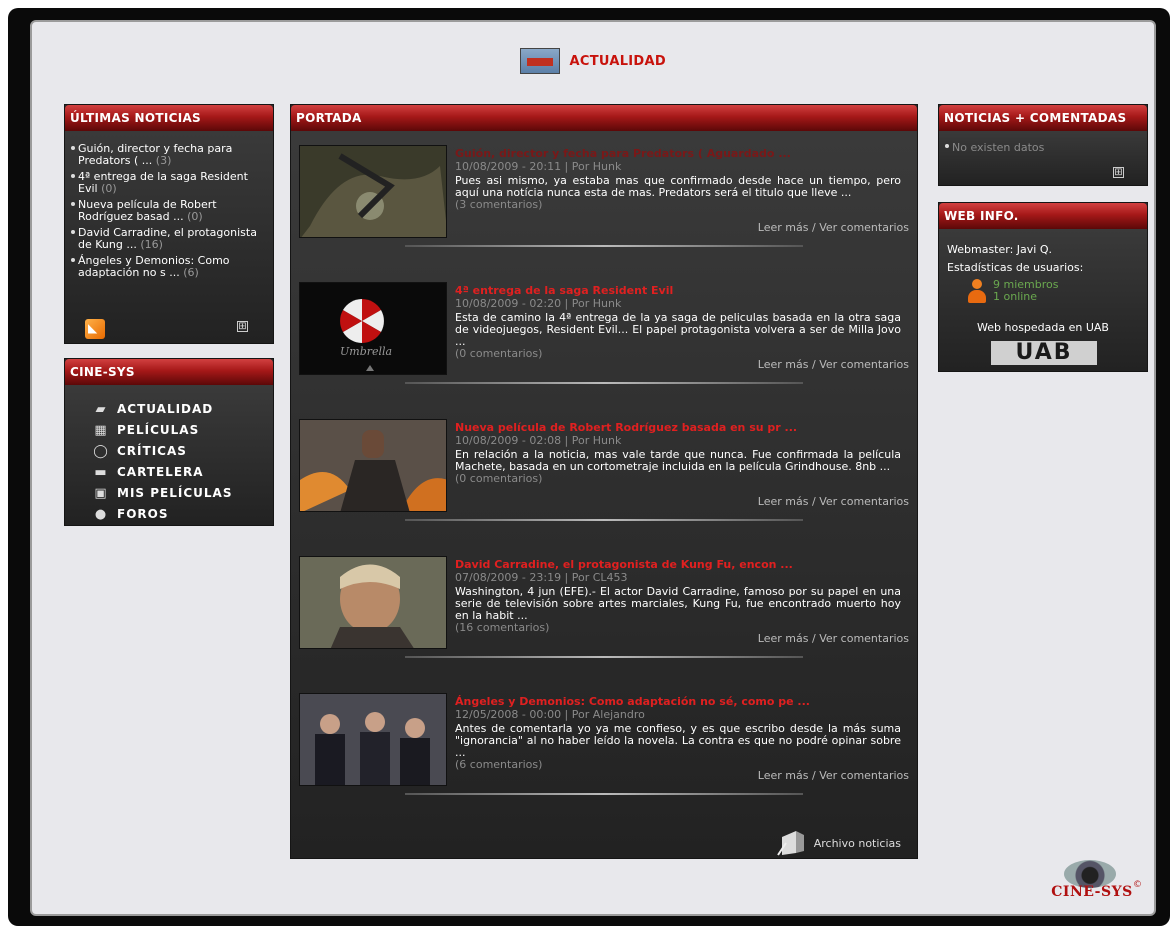  Describe the element at coordinates (1043, 216) in the screenshot. I see `web-info-title: WEB INFO.` at that location.